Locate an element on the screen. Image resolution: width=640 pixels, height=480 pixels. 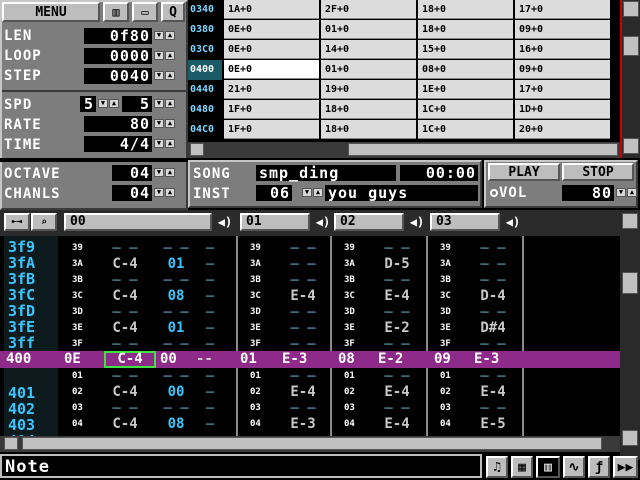
vol-spinner: ▼ ▲ is located at coordinates (626, 192).